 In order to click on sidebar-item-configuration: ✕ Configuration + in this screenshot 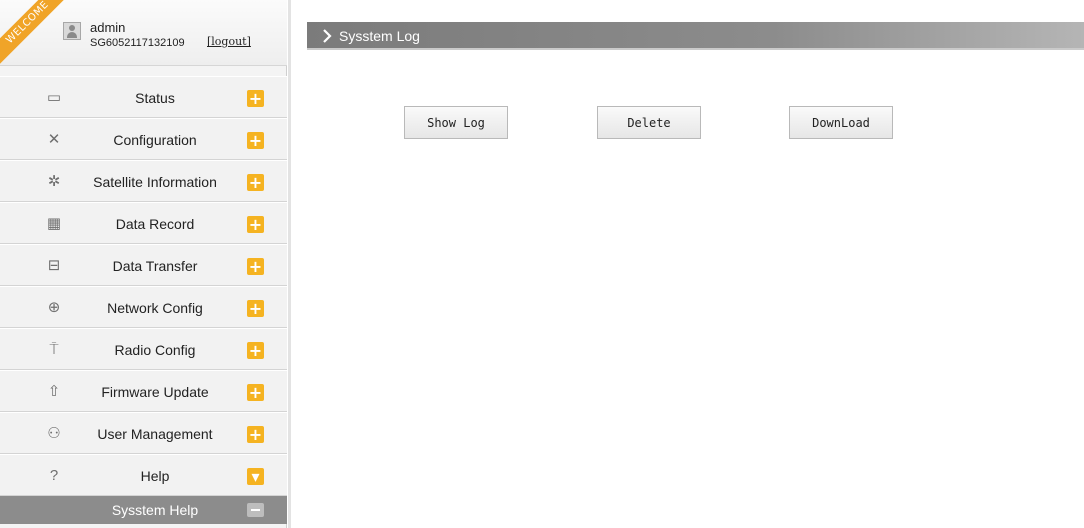, I will do `click(143, 139)`.